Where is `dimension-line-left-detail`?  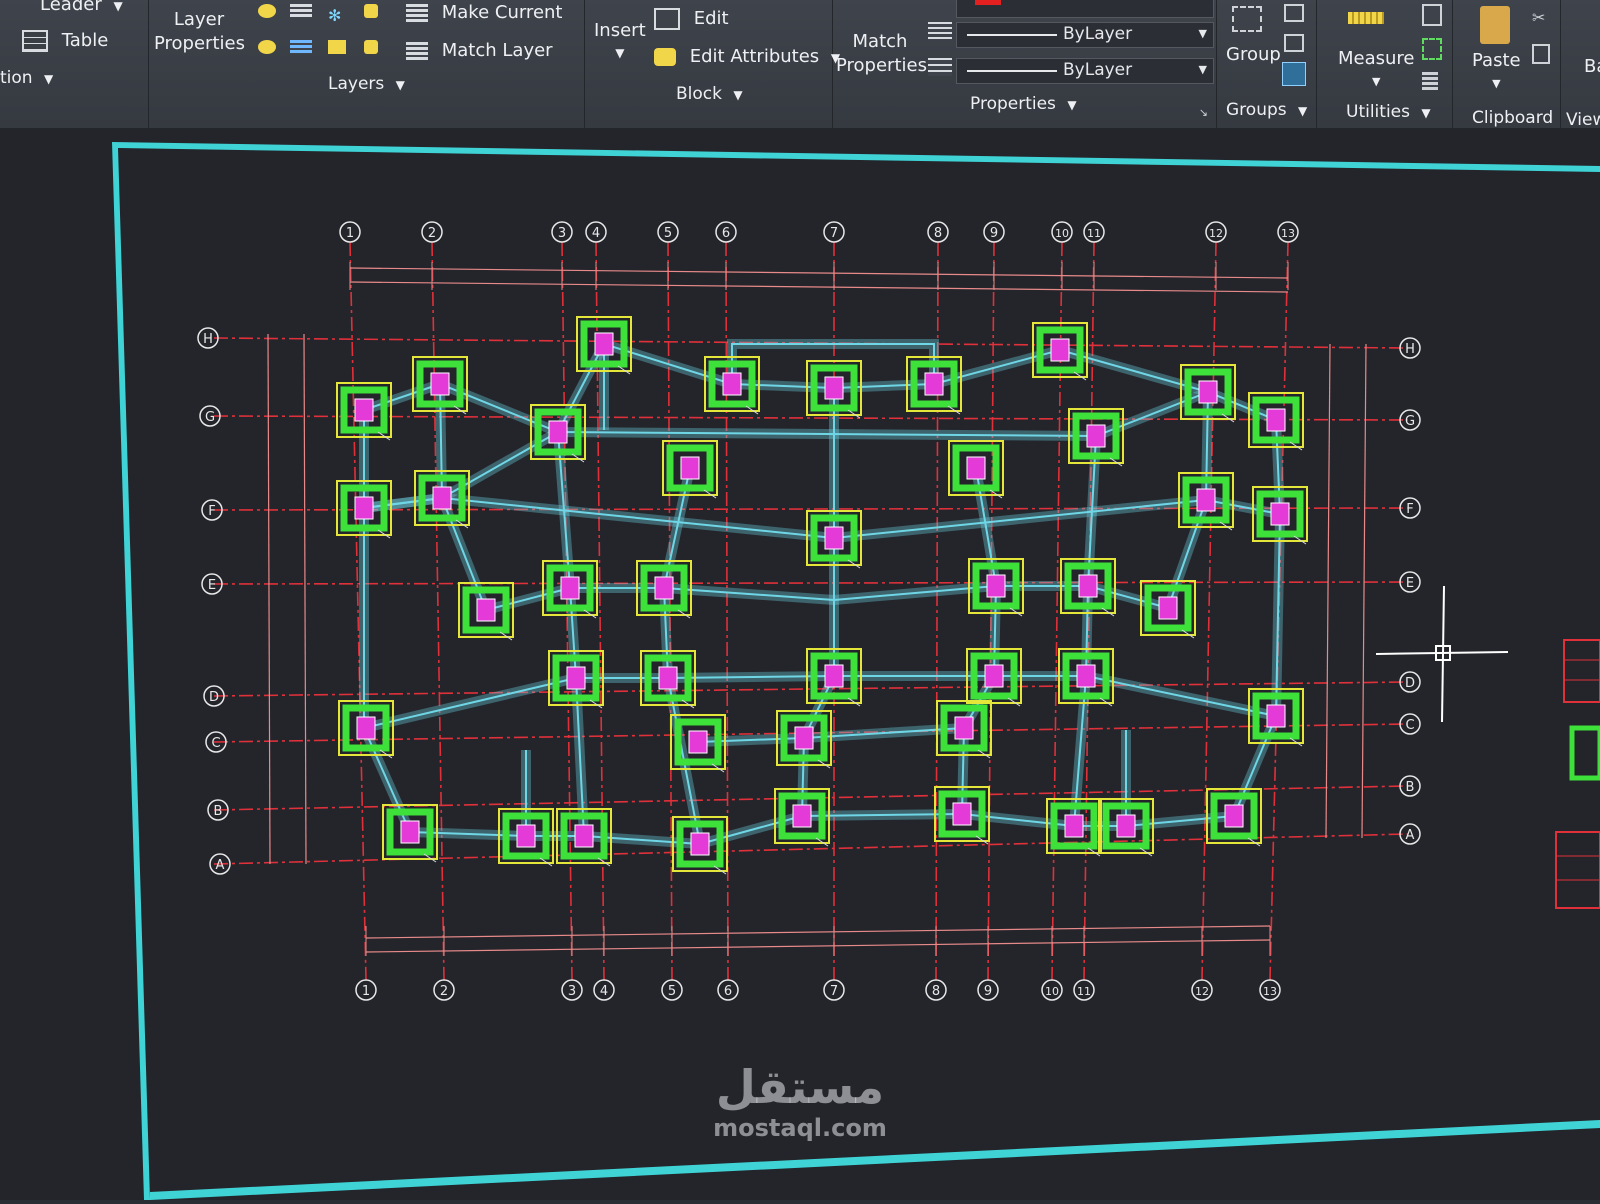
dimension-line-left-detail is located at coordinates (305, 599).